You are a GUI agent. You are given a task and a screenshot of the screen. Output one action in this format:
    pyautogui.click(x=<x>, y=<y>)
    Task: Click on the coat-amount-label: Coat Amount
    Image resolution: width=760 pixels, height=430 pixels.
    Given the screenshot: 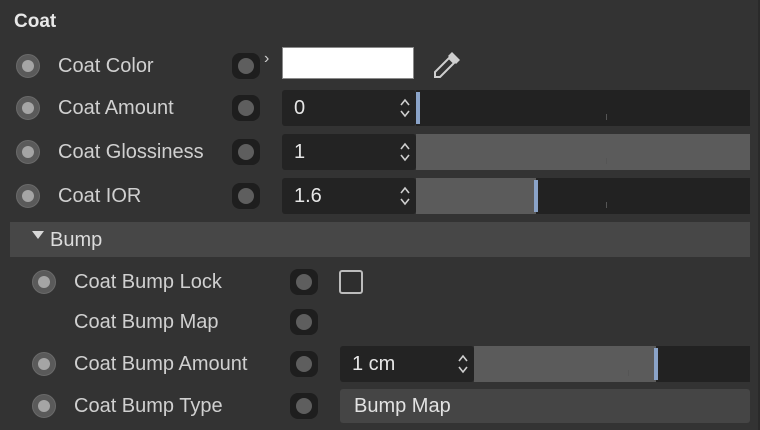 What is the action you would take?
    pyautogui.click(x=116, y=108)
    